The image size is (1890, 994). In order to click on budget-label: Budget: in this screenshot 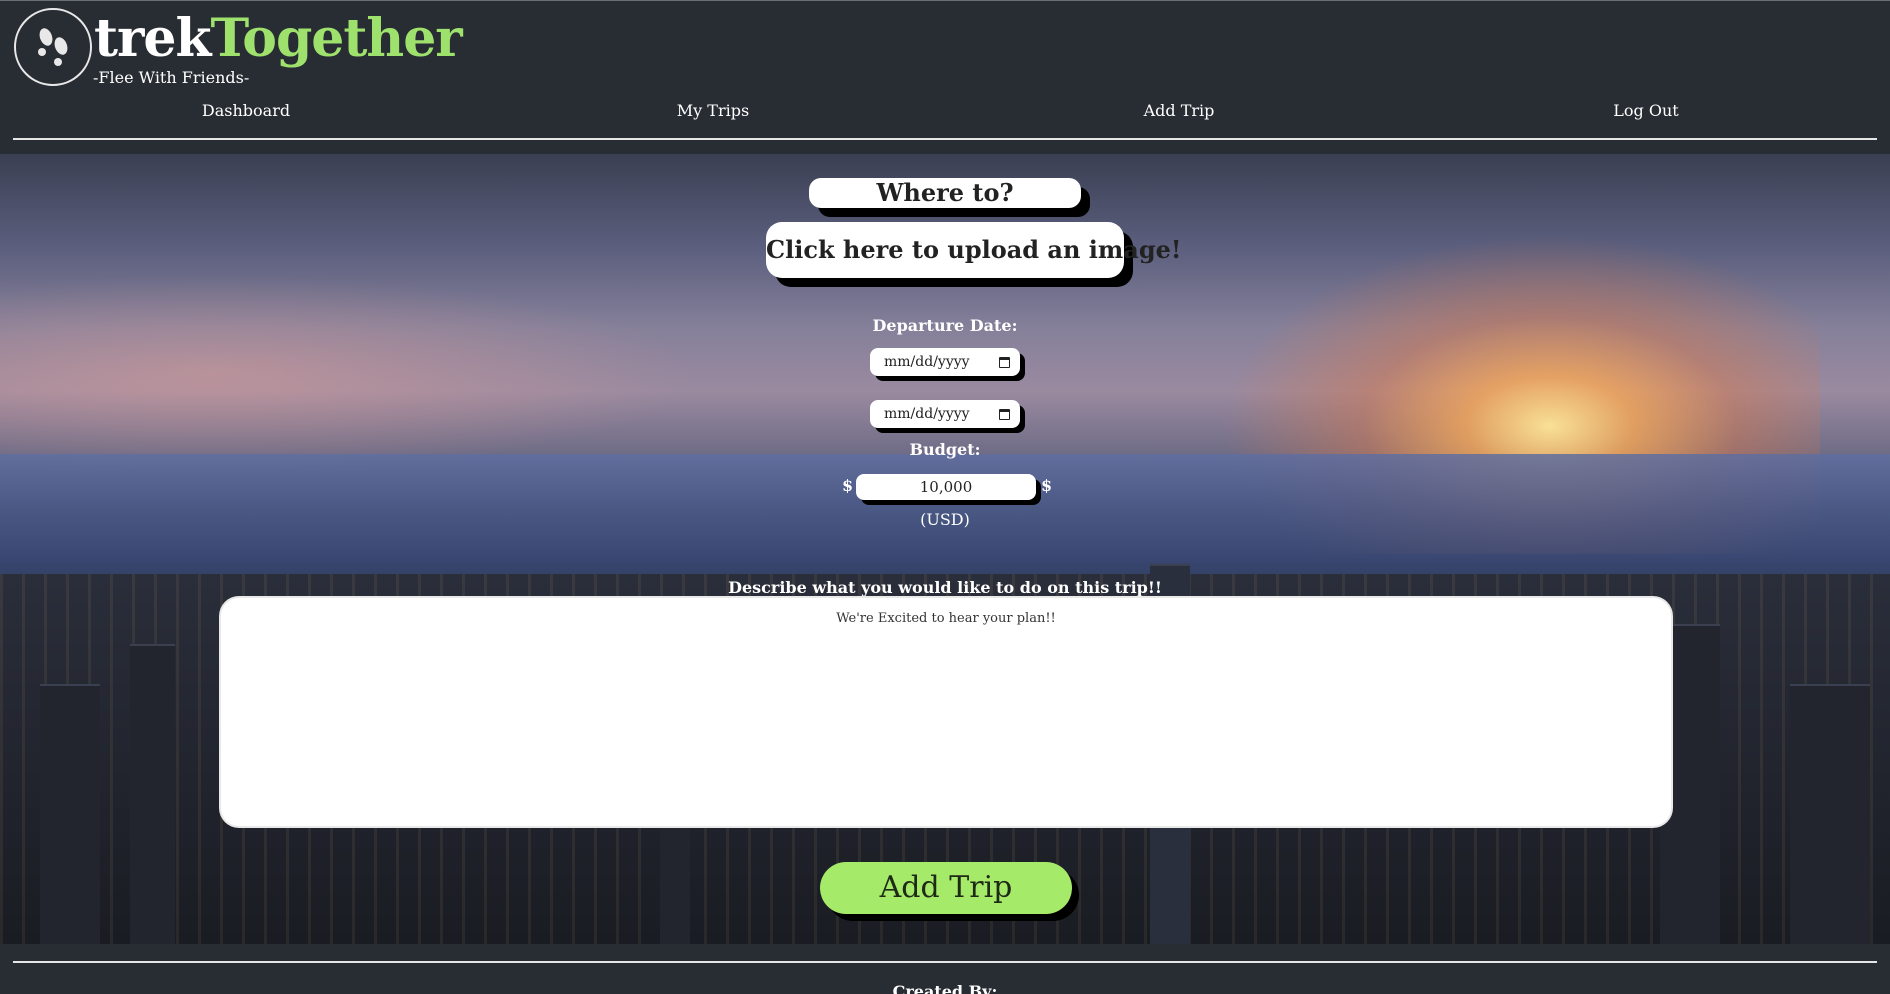, I will do `click(945, 449)`.